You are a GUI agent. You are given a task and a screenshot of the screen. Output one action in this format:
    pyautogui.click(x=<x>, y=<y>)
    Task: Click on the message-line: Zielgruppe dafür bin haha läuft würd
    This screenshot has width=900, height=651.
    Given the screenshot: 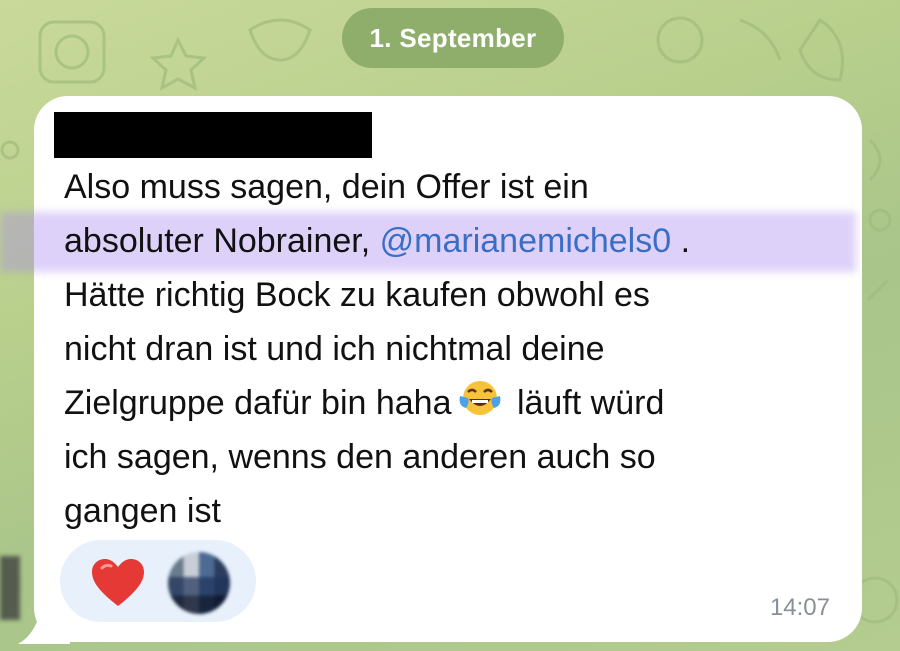 What is the action you would take?
    pyautogui.click(x=454, y=403)
    